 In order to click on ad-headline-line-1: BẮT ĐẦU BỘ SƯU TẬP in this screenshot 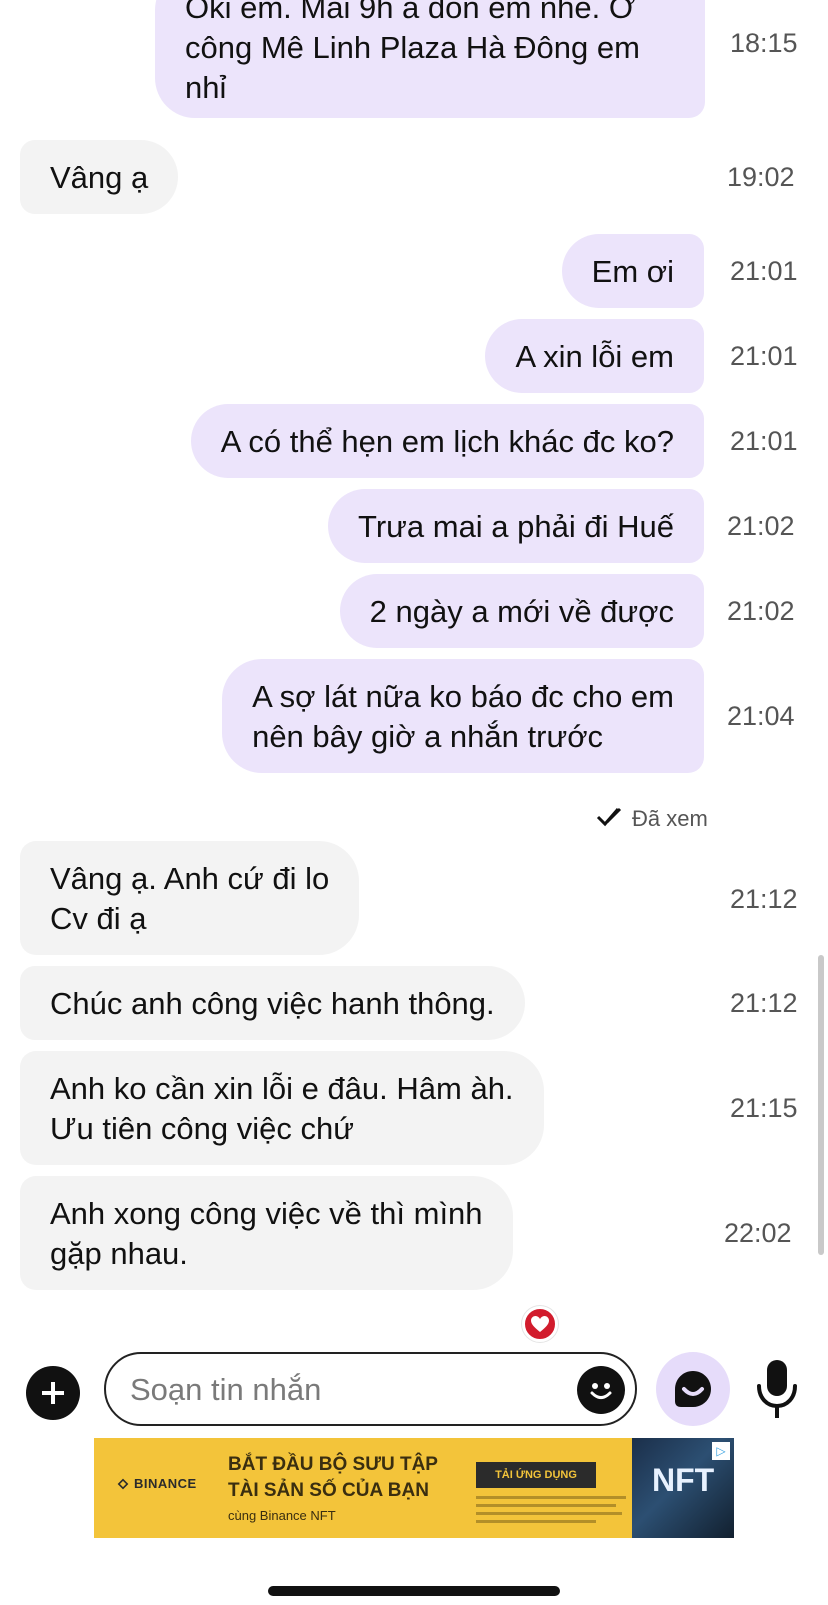, I will do `click(333, 1464)`.